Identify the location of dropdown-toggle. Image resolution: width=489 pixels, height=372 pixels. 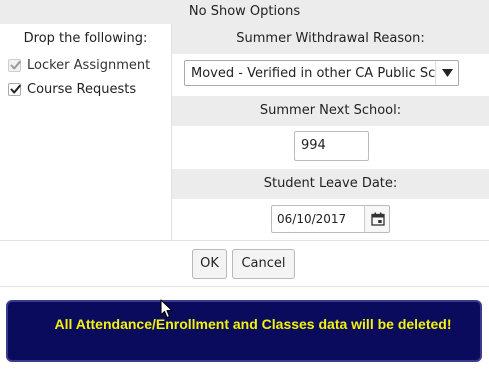
(446, 73).